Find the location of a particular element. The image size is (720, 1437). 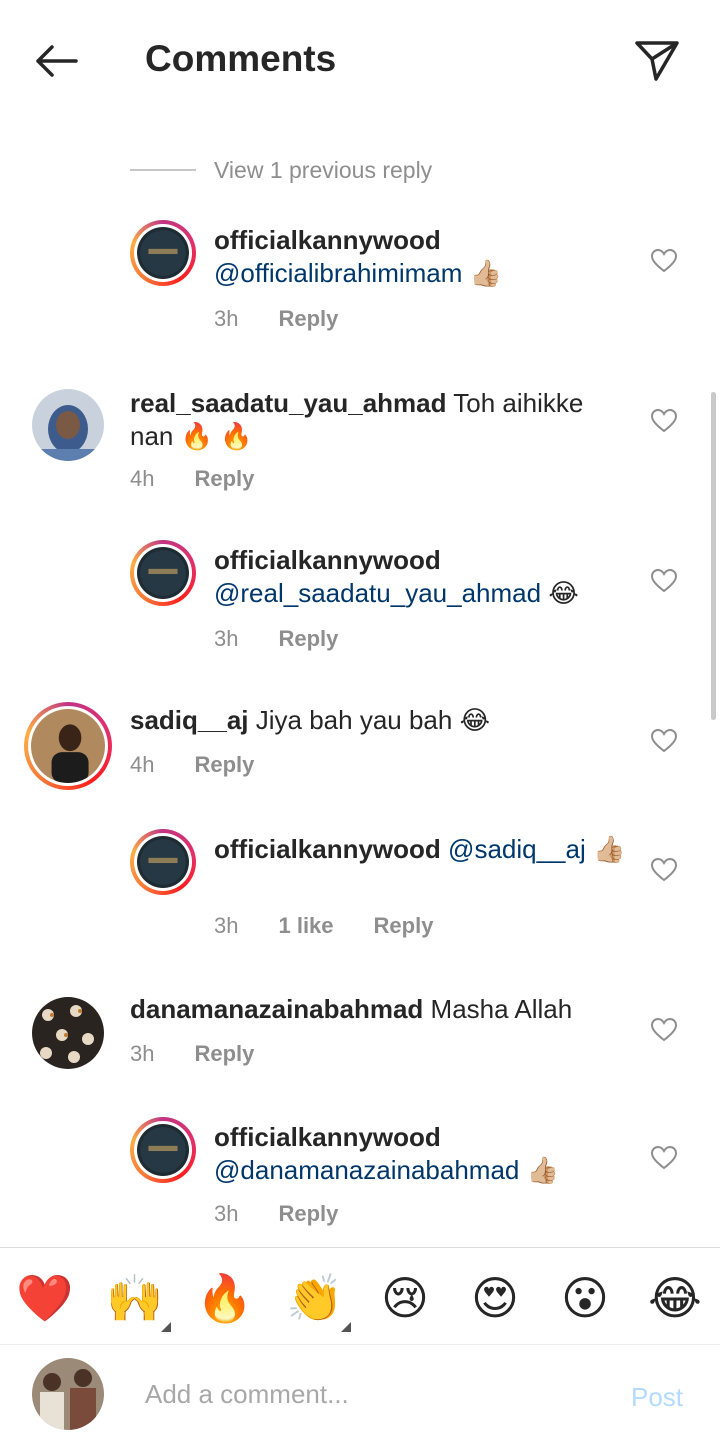

quick-emoji-bar: ❤️ 🙌 🔥 👏 😢 😍 😮 😂 is located at coordinates (360, 1296).